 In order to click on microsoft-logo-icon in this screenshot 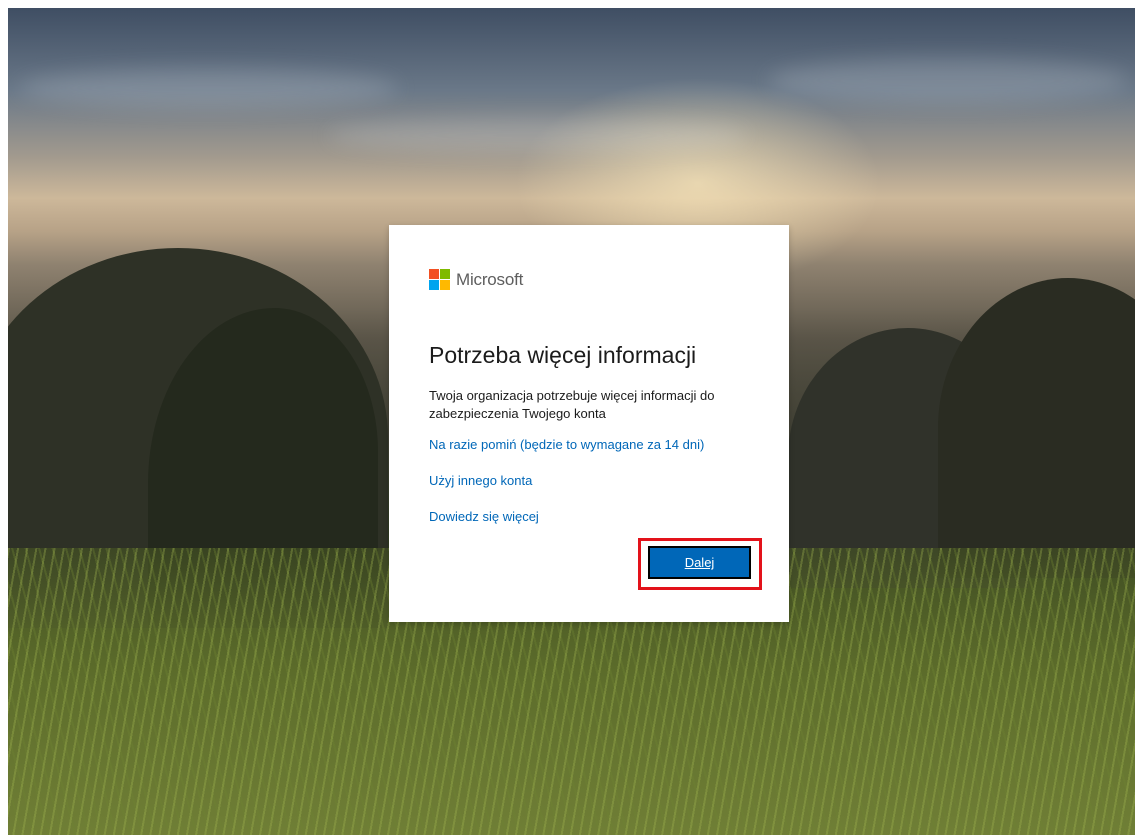, I will do `click(439, 279)`.